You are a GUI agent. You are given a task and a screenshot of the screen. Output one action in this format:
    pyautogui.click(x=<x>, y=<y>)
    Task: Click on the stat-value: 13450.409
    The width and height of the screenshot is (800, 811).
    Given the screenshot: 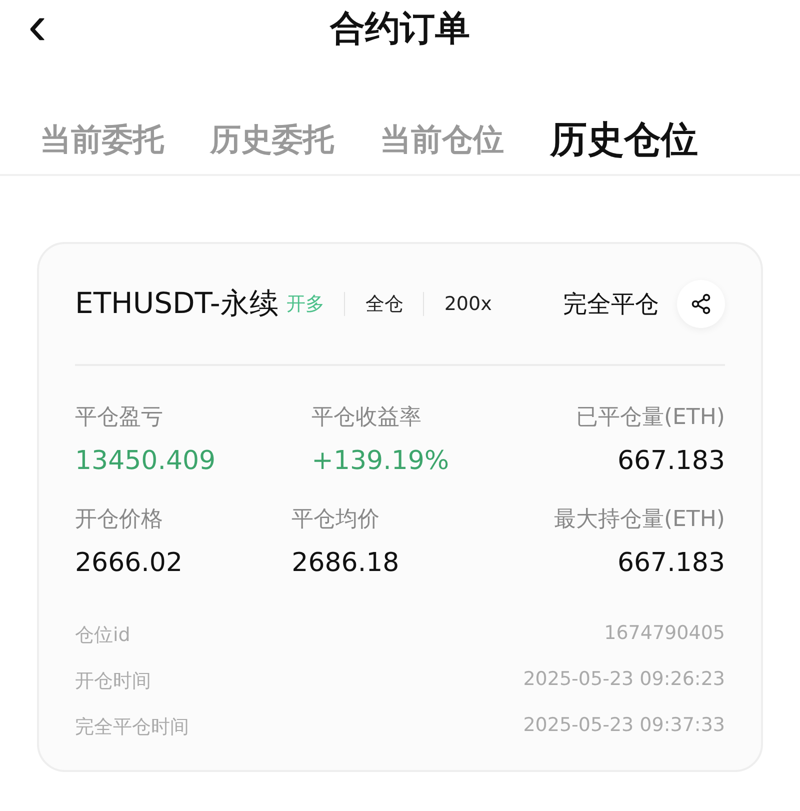 What is the action you would take?
    pyautogui.click(x=145, y=461)
    